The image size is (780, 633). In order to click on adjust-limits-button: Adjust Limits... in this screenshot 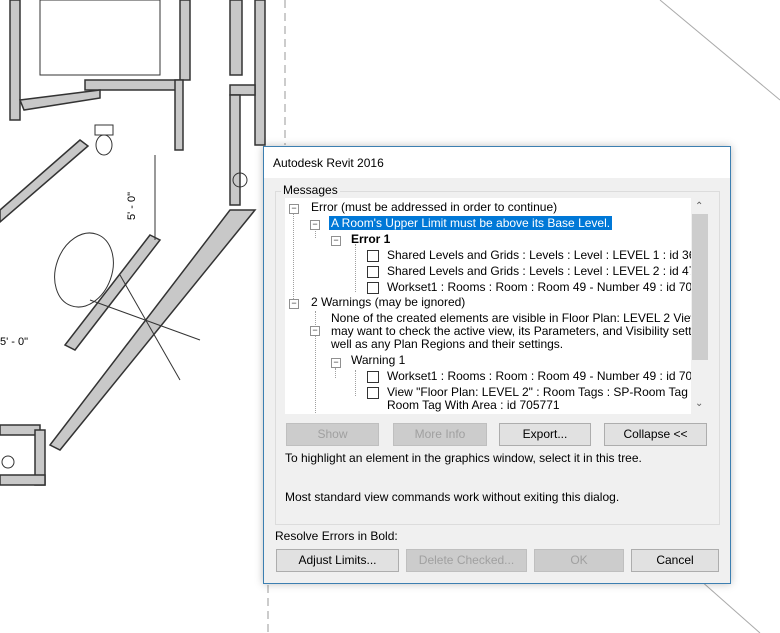, I will do `click(337, 560)`.